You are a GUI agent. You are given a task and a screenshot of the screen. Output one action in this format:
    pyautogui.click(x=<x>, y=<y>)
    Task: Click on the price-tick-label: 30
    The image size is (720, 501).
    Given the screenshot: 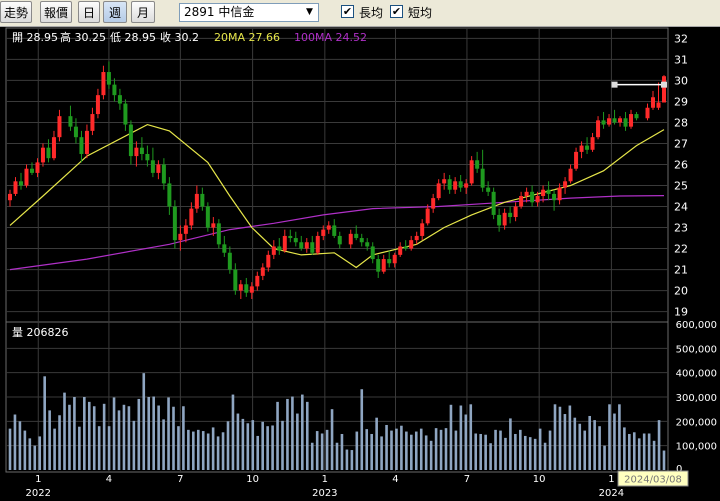 What is the action you would take?
    pyautogui.click(x=681, y=80)
    